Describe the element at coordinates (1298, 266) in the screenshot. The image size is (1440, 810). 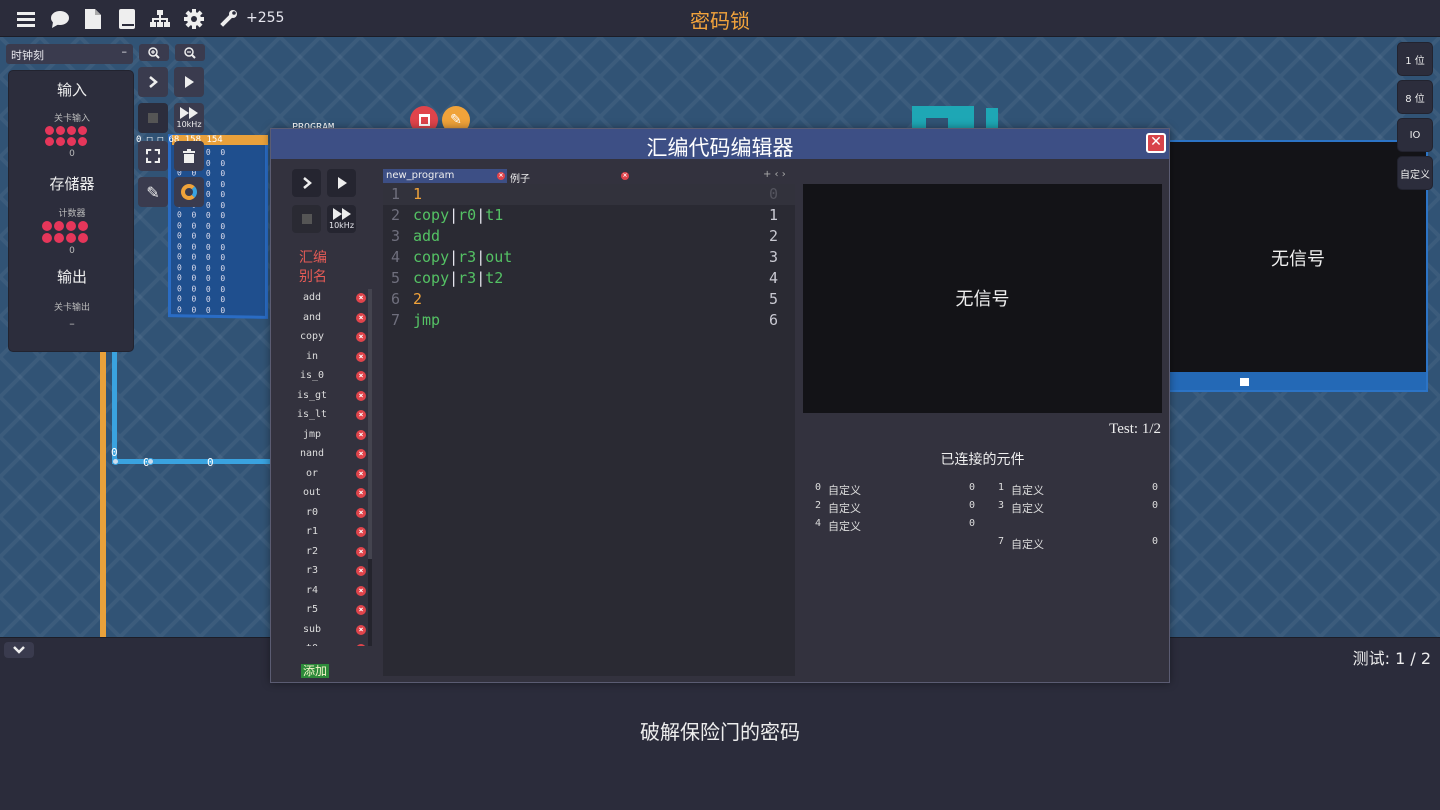
I see `display-component: 无信号` at that location.